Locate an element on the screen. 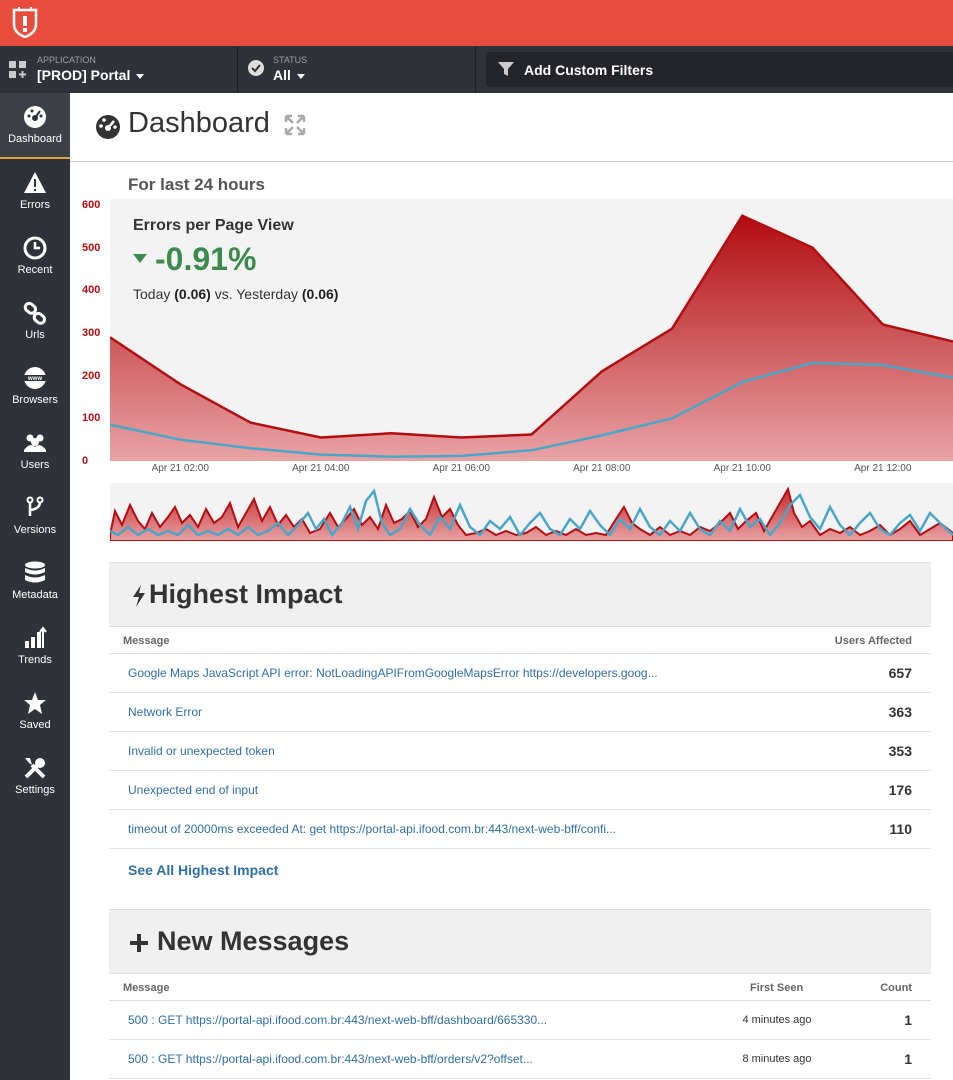 The width and height of the screenshot is (953, 1080). apps-grid-icon is located at coordinates (17, 69).